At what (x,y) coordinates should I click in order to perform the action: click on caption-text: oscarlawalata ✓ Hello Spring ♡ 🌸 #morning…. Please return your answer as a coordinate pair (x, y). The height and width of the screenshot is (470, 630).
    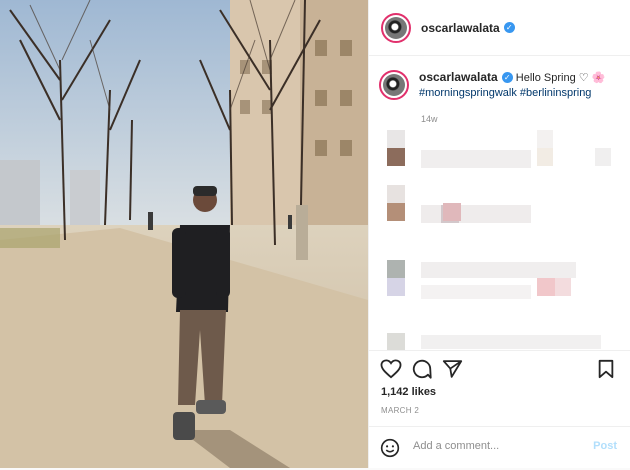
    Looking at the image, I should click on (524, 85).